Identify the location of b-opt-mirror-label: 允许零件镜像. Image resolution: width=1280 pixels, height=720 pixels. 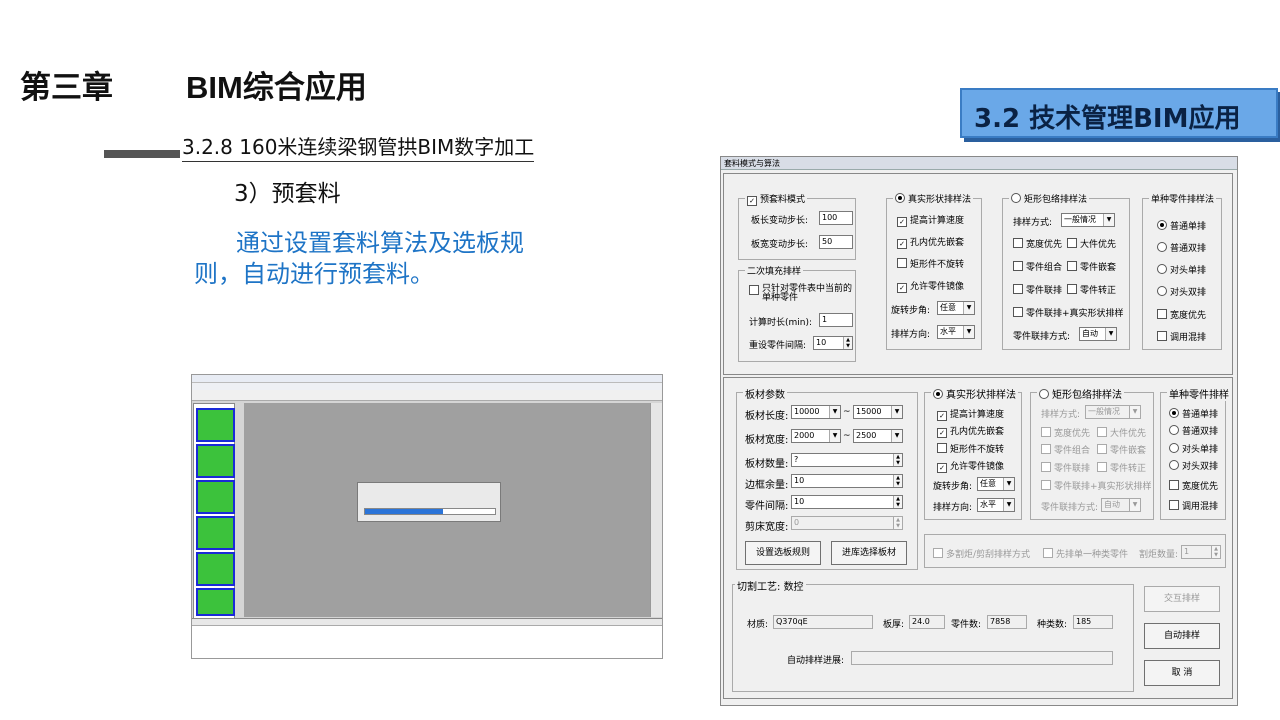
(977, 467).